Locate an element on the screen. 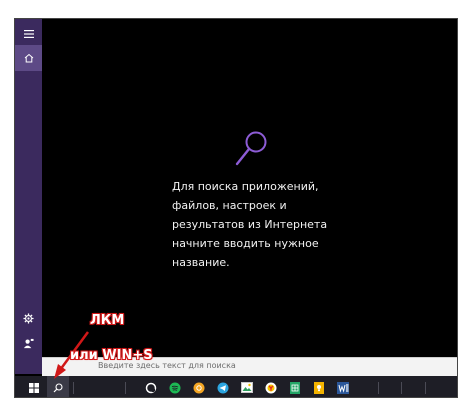 This screenshot has height=413, width=474. spotify-button is located at coordinates (175, 386).